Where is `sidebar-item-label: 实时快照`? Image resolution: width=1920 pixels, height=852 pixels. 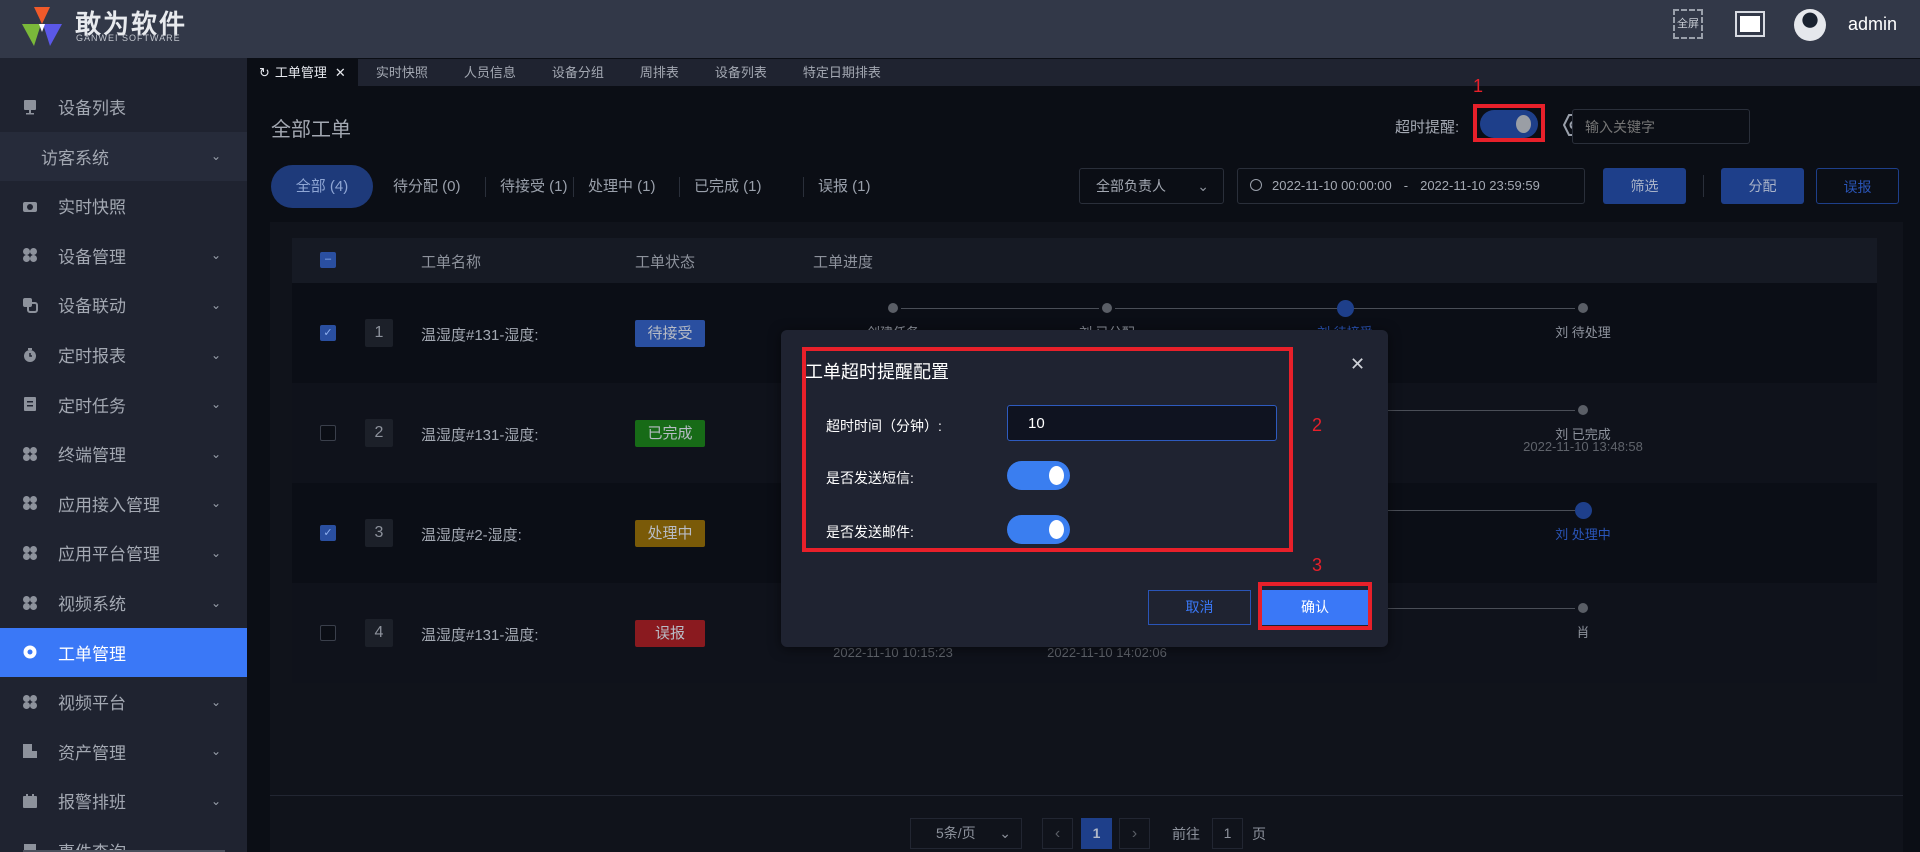
sidebar-item-label: 实时快照 is located at coordinates (92, 208).